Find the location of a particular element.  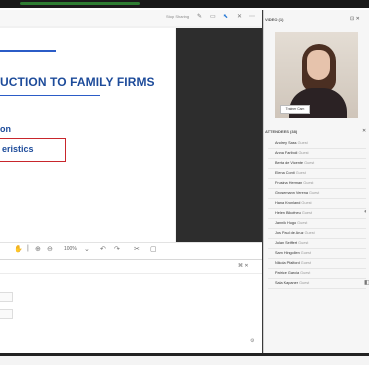

zoom-in-icon: ⊕ is located at coordinates (38, 249).